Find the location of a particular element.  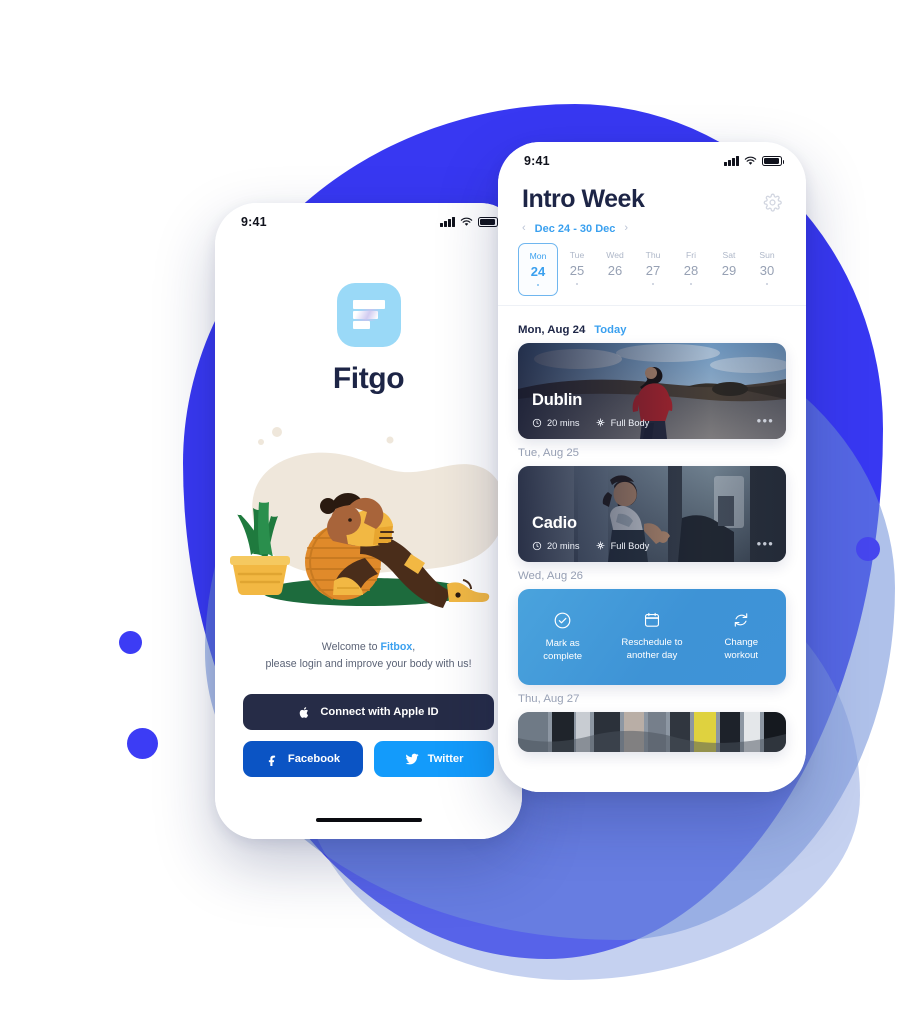

connect-with-apple-id-button: Connect with Apple ID is located at coordinates (368, 712).